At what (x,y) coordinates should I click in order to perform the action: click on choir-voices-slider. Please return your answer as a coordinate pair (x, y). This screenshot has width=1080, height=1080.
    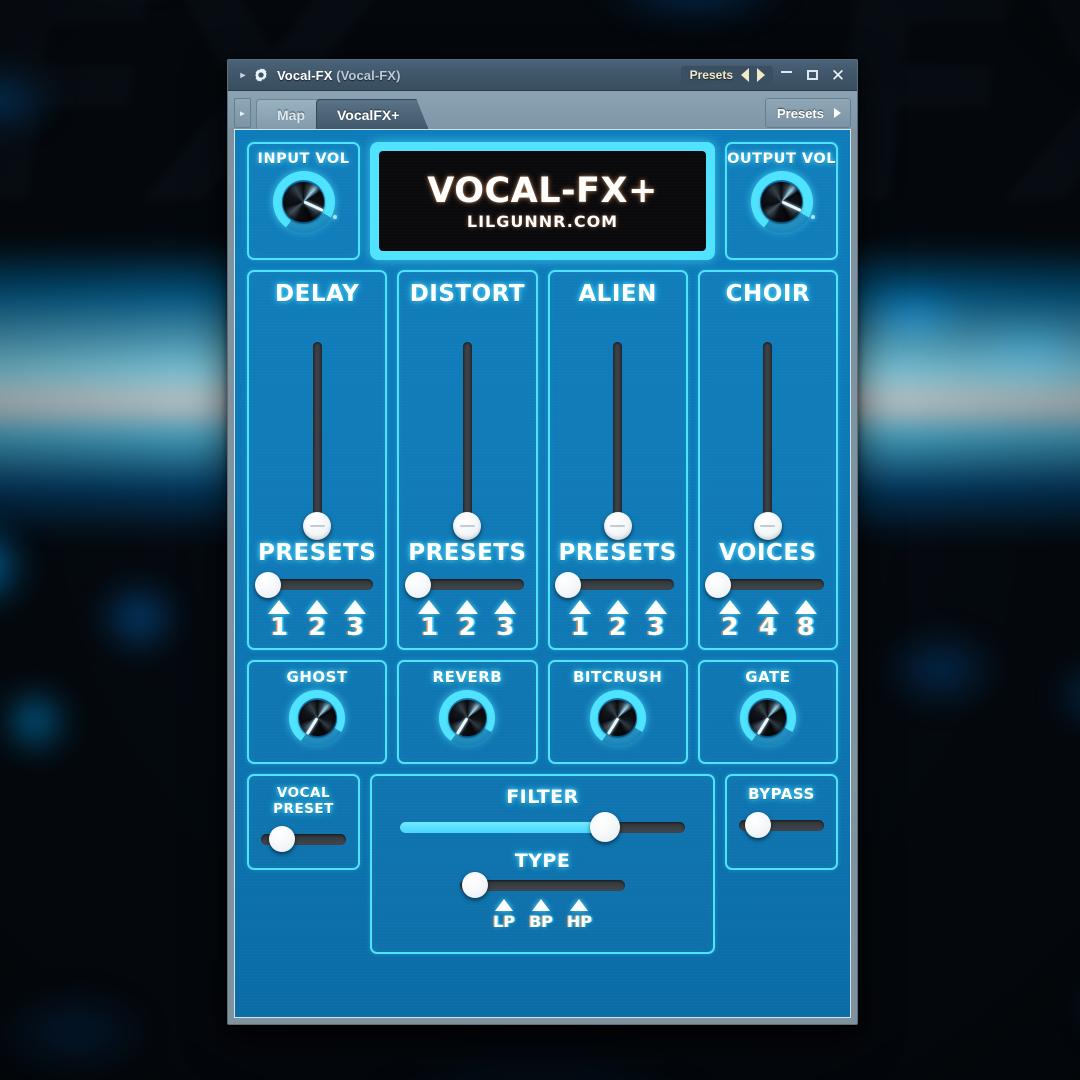
    Looking at the image, I should click on (766, 584).